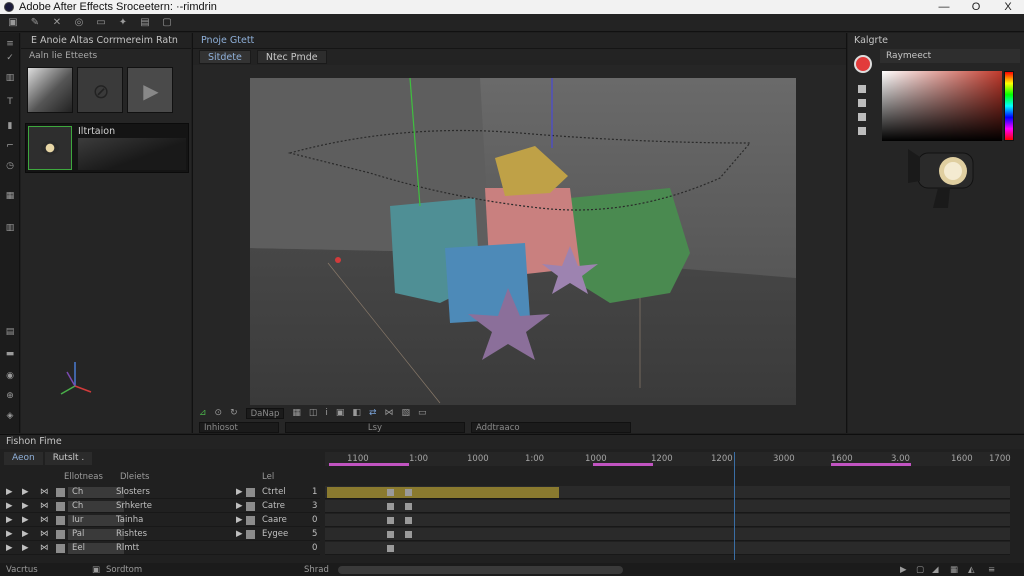 This screenshot has height=576, width=1024. Describe the element at coordinates (79, 22) in the screenshot. I see `globe-icon: ◎` at that location.